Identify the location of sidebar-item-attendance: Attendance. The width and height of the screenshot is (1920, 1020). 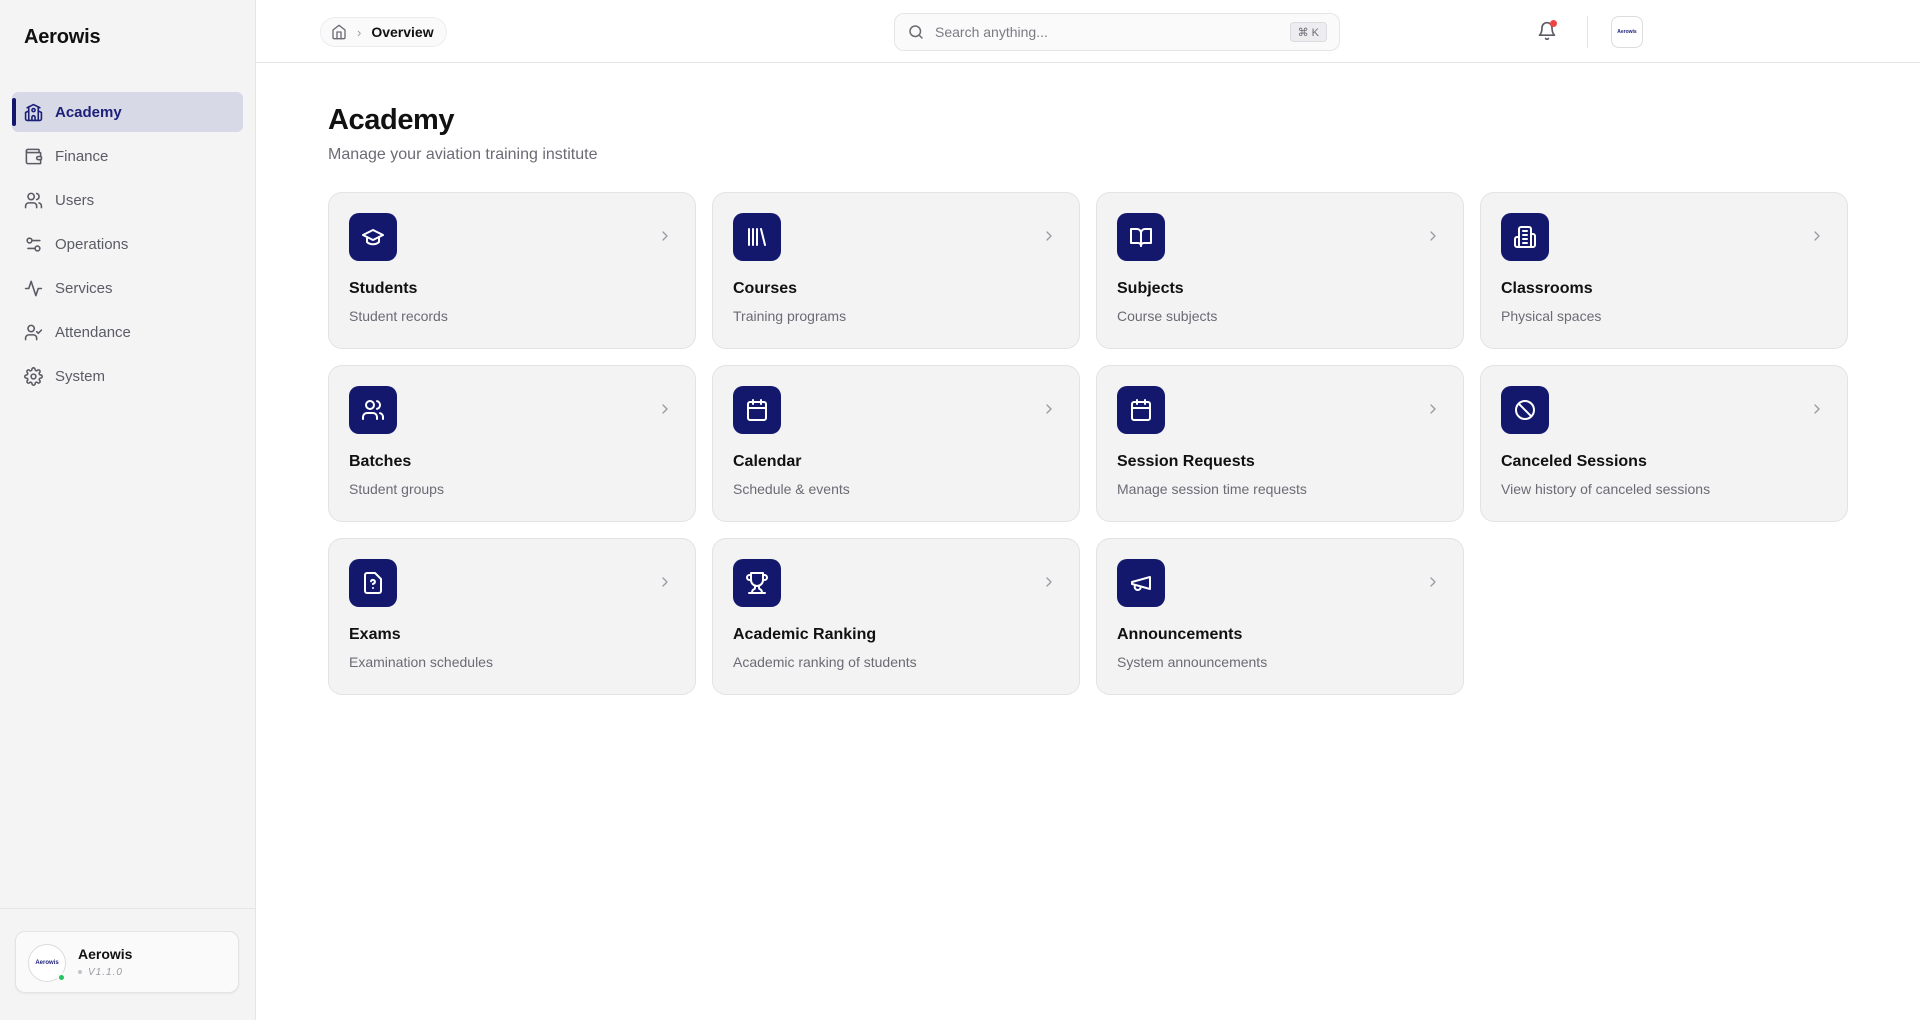
(127, 332).